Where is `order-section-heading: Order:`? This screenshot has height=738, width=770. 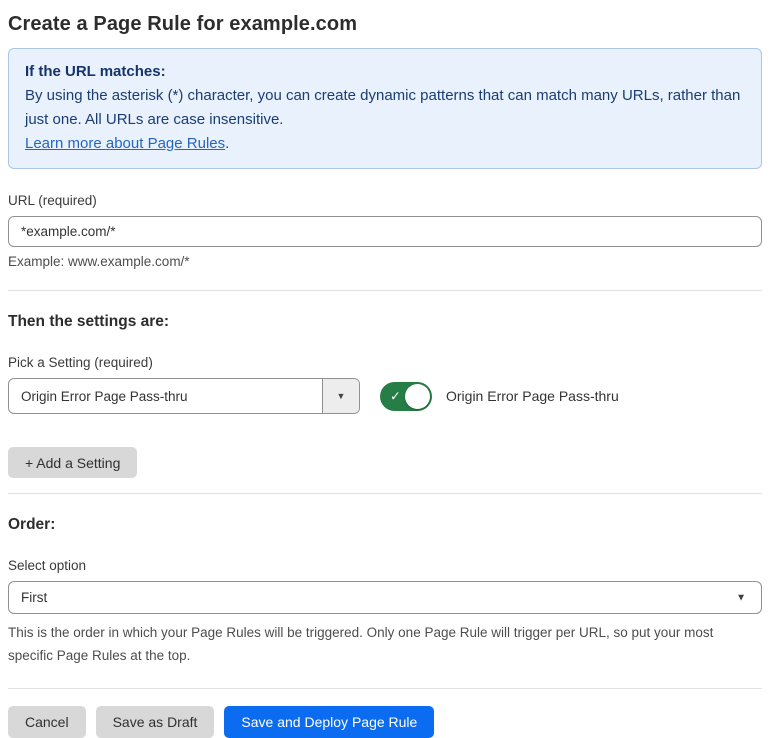
order-section-heading: Order: is located at coordinates (32, 524).